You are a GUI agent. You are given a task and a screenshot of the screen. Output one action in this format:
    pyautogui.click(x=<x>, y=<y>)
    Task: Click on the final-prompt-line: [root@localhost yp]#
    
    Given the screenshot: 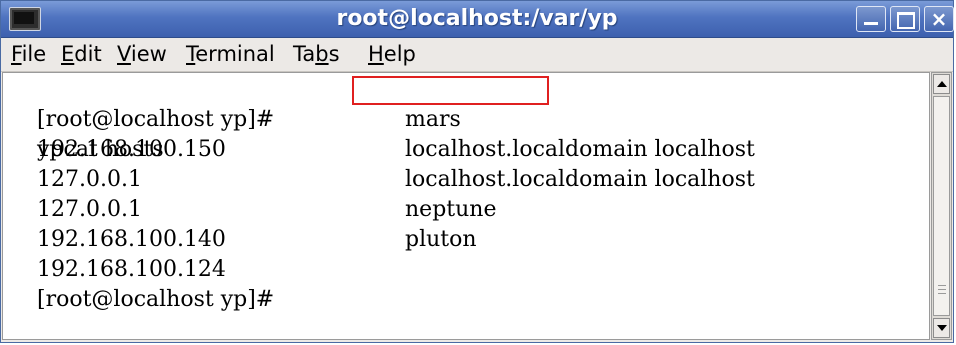 What is the action you would take?
    pyautogui.click(x=141, y=283)
    